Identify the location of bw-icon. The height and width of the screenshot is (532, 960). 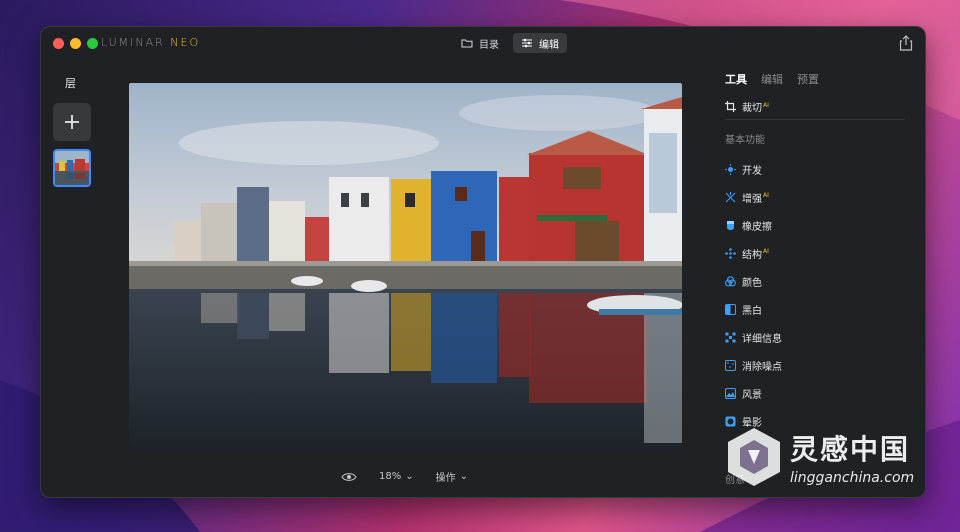
(730, 309).